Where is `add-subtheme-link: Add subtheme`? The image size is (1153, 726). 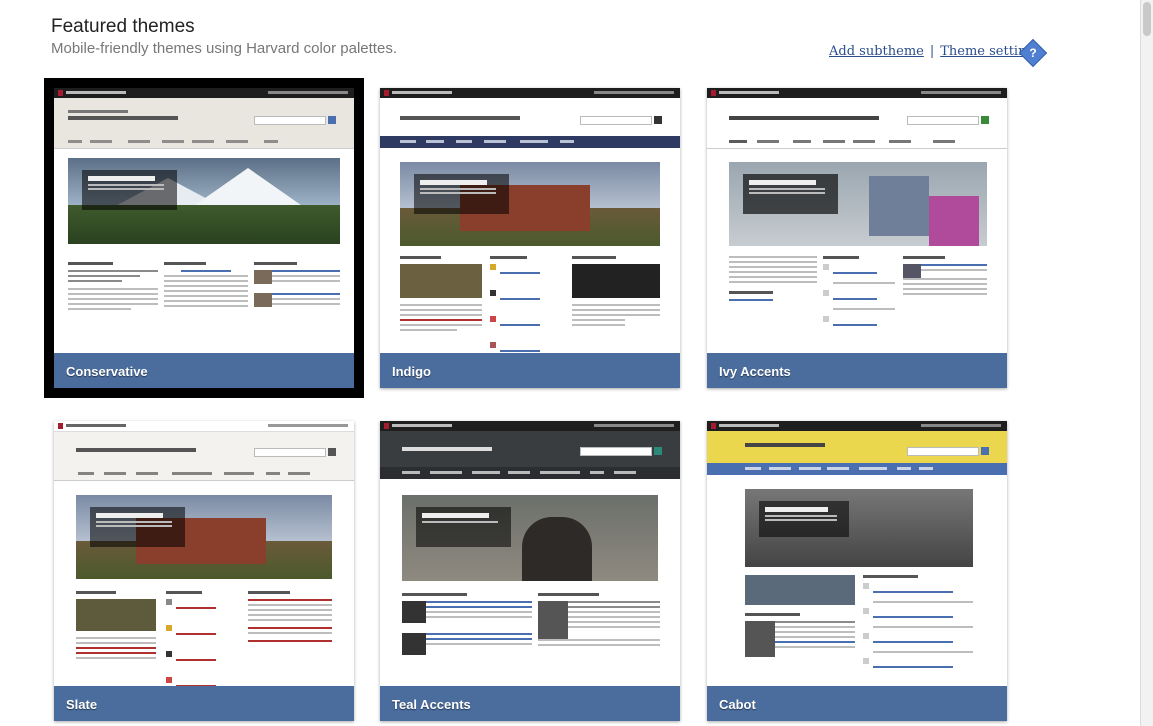 add-subtheme-link: Add subtheme is located at coordinates (876, 51).